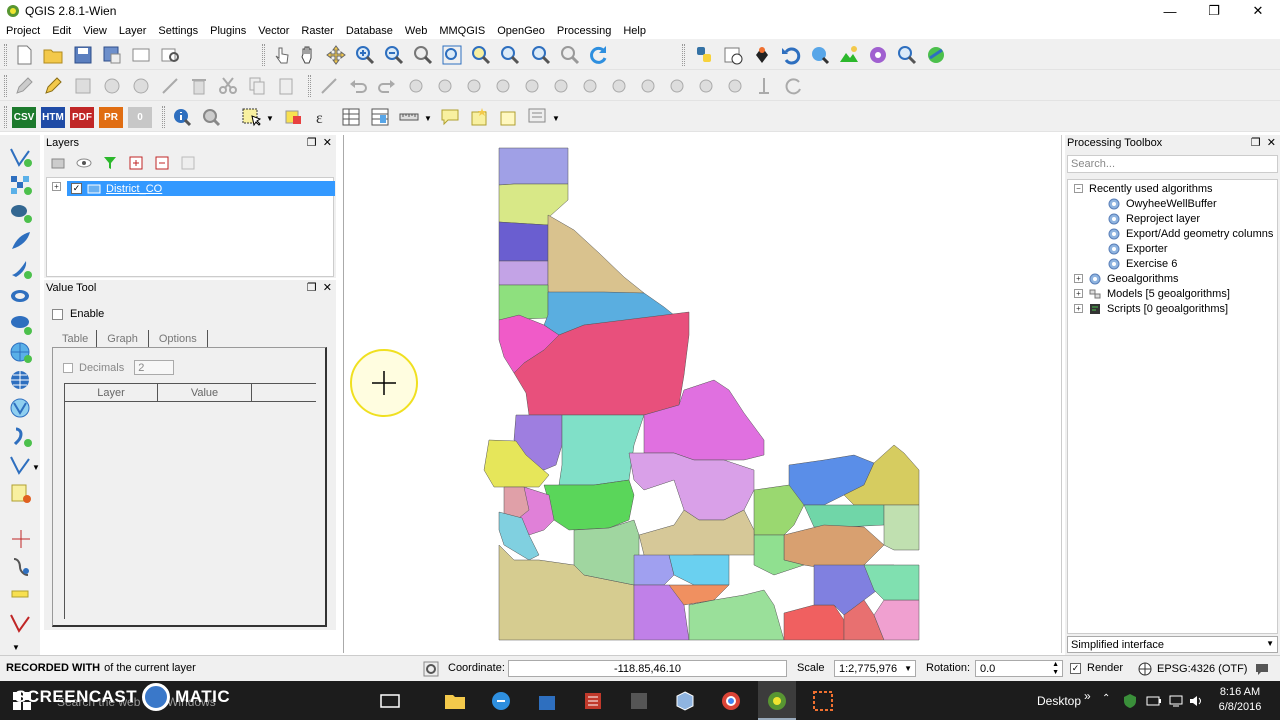 This screenshot has width=1280, height=720. What do you see at coordinates (593, 701) in the screenshot?
I see `calculator-icon` at bounding box center [593, 701].